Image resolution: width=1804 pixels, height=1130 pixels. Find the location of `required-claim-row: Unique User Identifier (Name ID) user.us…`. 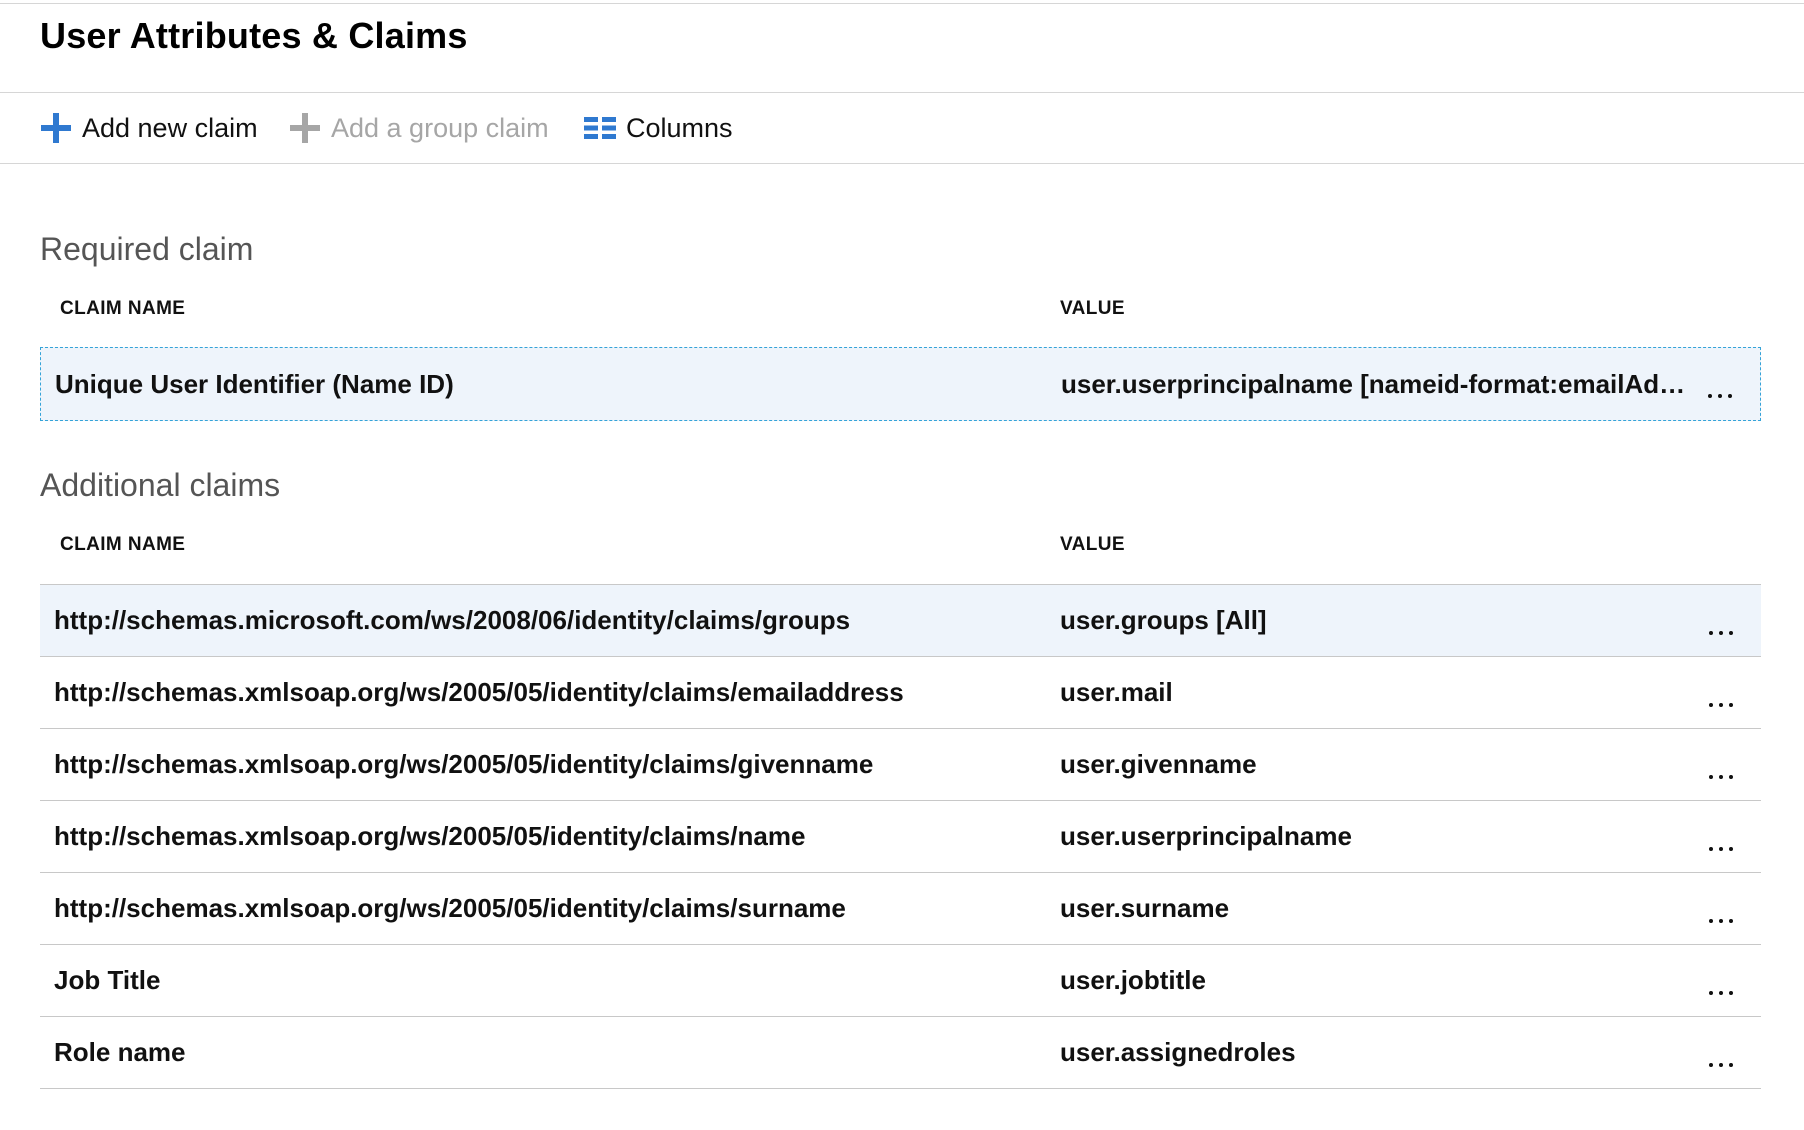

required-claim-row: Unique User Identifier (Name ID) user.us… is located at coordinates (900, 384).